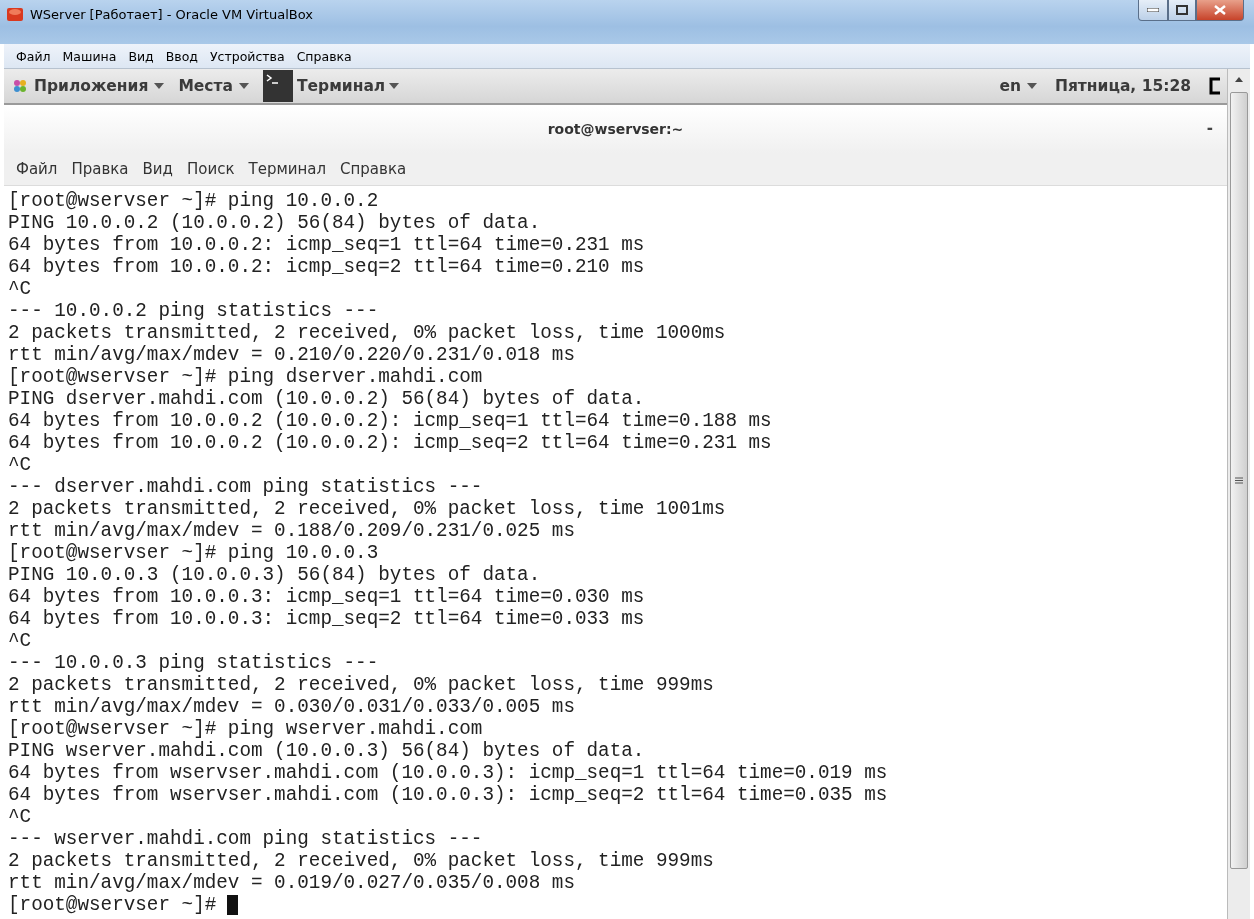  I want to click on applications-menu: Приложения, so click(88, 86).